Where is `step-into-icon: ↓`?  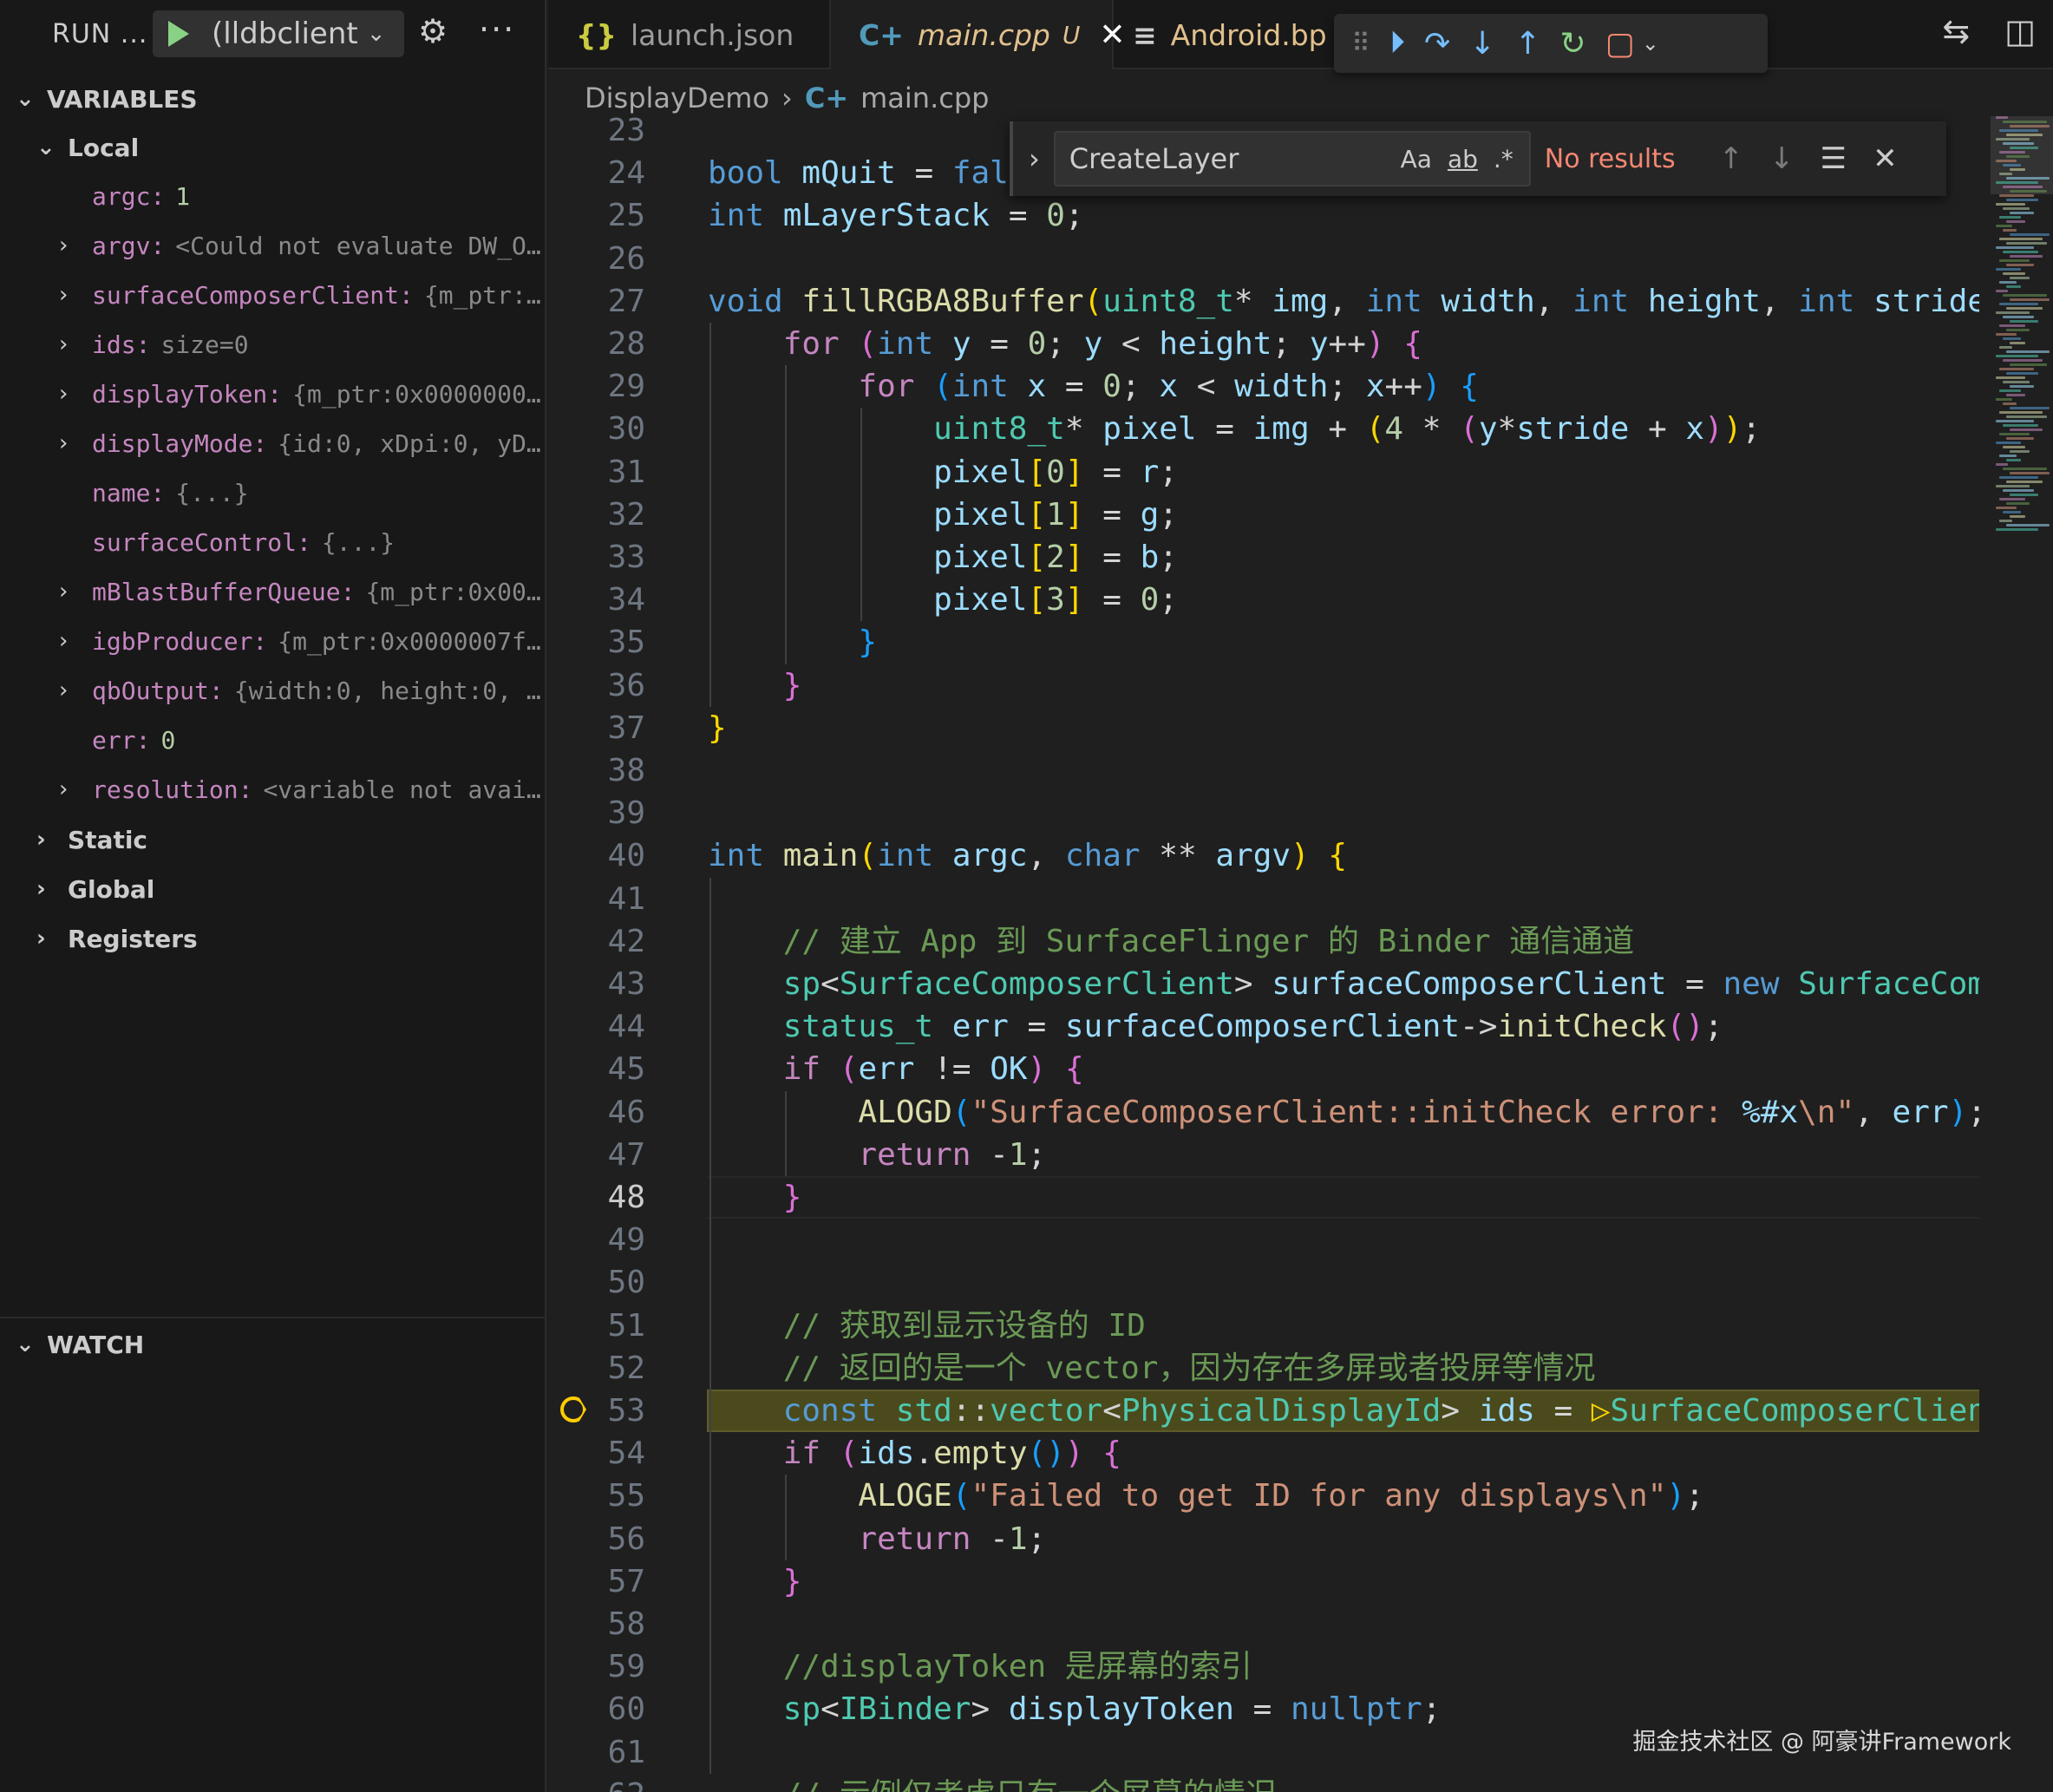 step-into-icon: ↓ is located at coordinates (1482, 44).